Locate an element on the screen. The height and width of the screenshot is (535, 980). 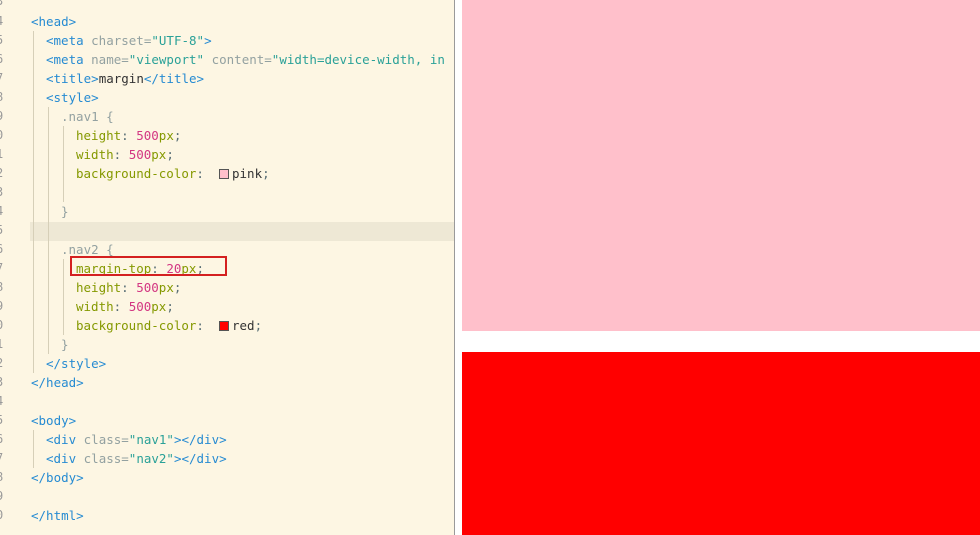
code-line: <title>margin</title> is located at coordinates (125, 78).